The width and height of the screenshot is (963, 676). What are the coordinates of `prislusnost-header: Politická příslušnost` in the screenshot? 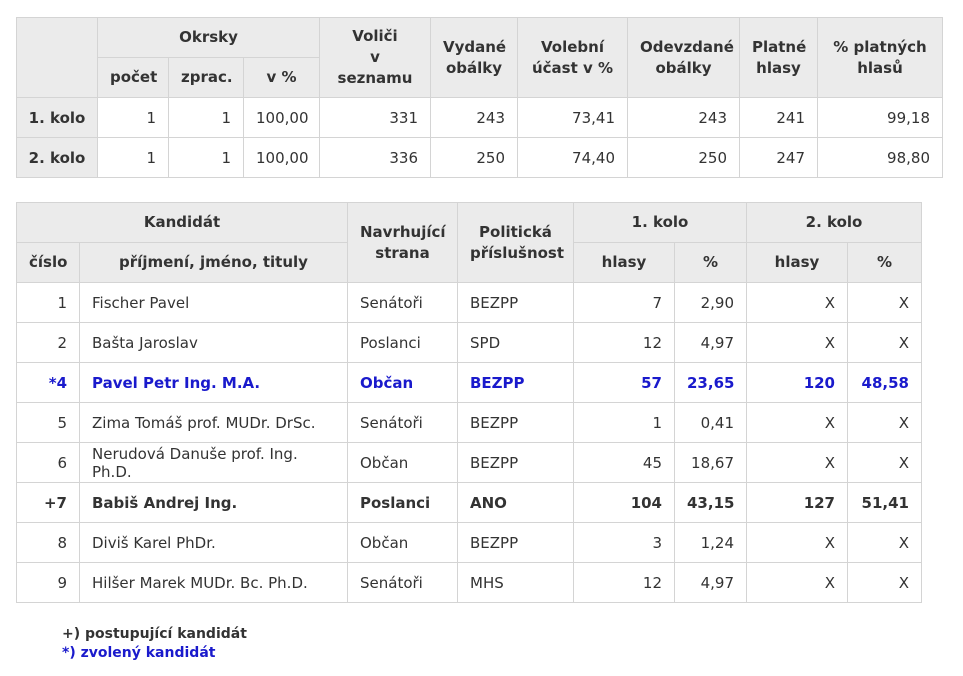 It's located at (515, 242).